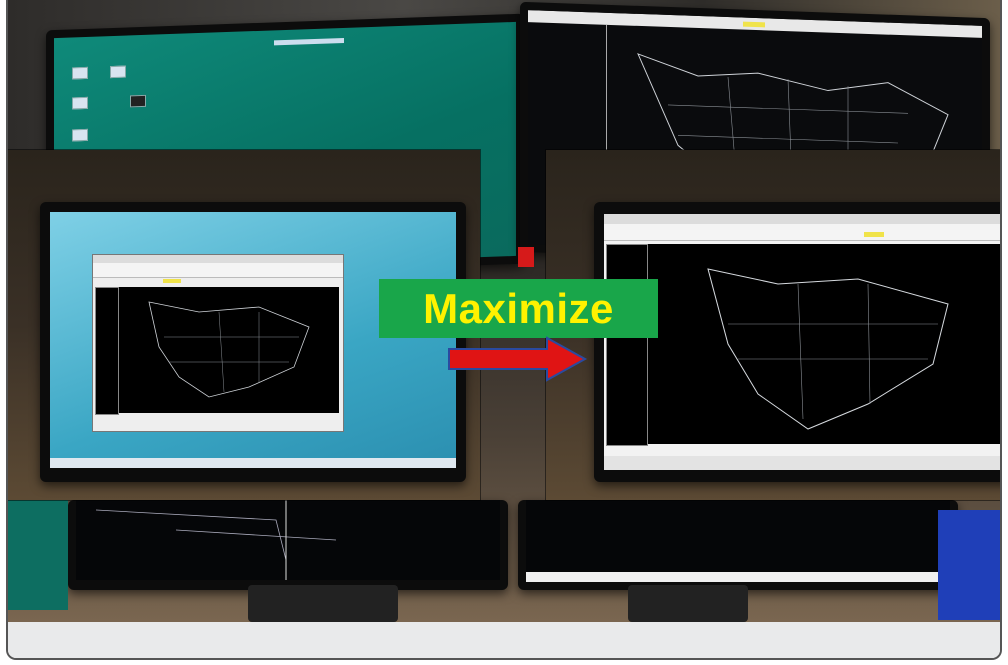  Describe the element at coordinates (38, 555) in the screenshot. I see `side-monitor-left` at that location.